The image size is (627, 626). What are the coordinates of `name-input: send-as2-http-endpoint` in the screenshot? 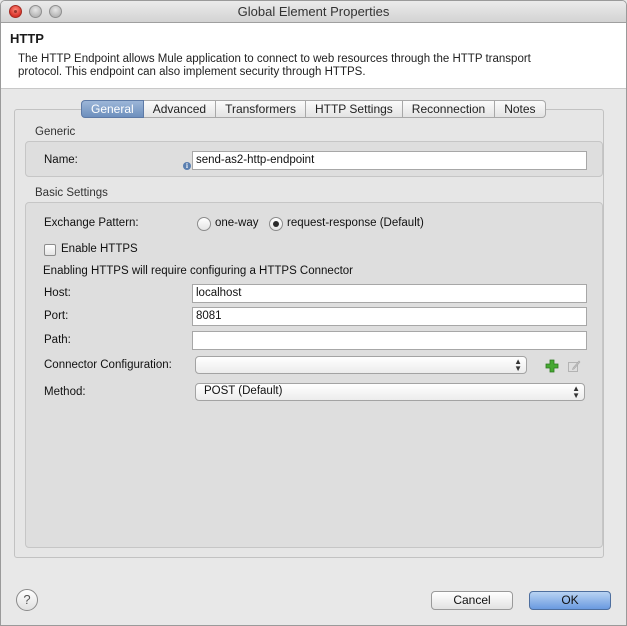 It's located at (389, 160).